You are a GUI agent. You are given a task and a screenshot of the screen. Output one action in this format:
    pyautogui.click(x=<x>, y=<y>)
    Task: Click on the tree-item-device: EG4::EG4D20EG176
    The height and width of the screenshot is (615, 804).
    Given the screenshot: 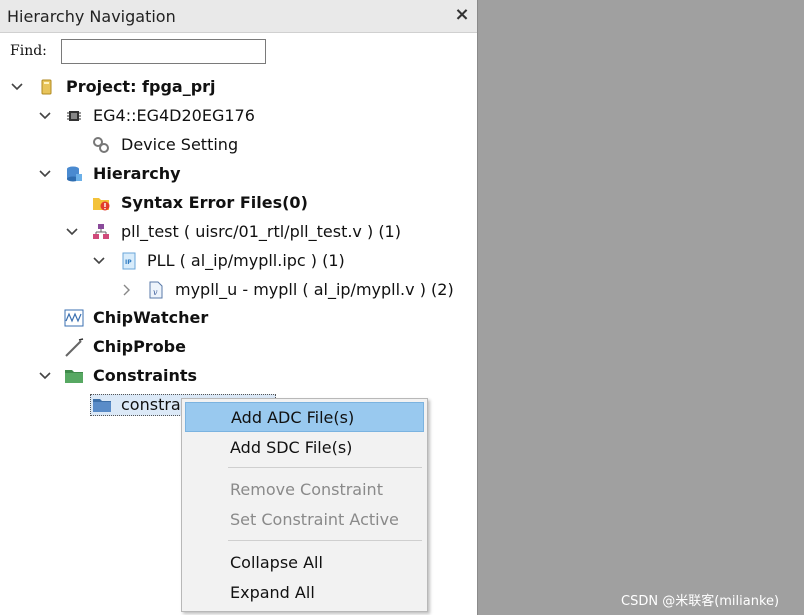 What is the action you would take?
    pyautogui.click(x=150, y=116)
    